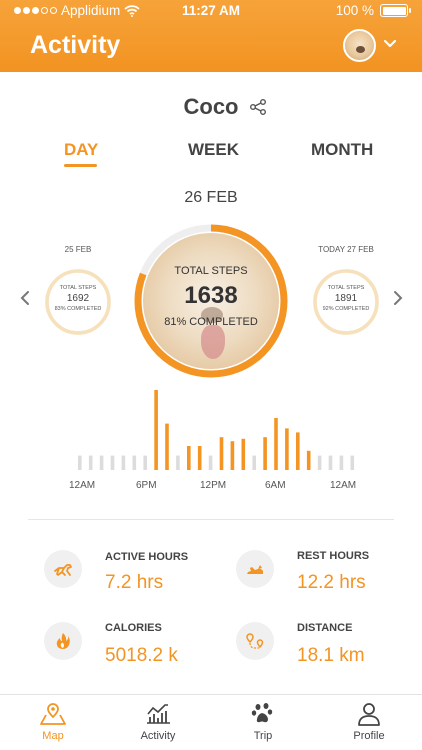  I want to click on next-day-date: TODAY 27 FEB, so click(346, 249).